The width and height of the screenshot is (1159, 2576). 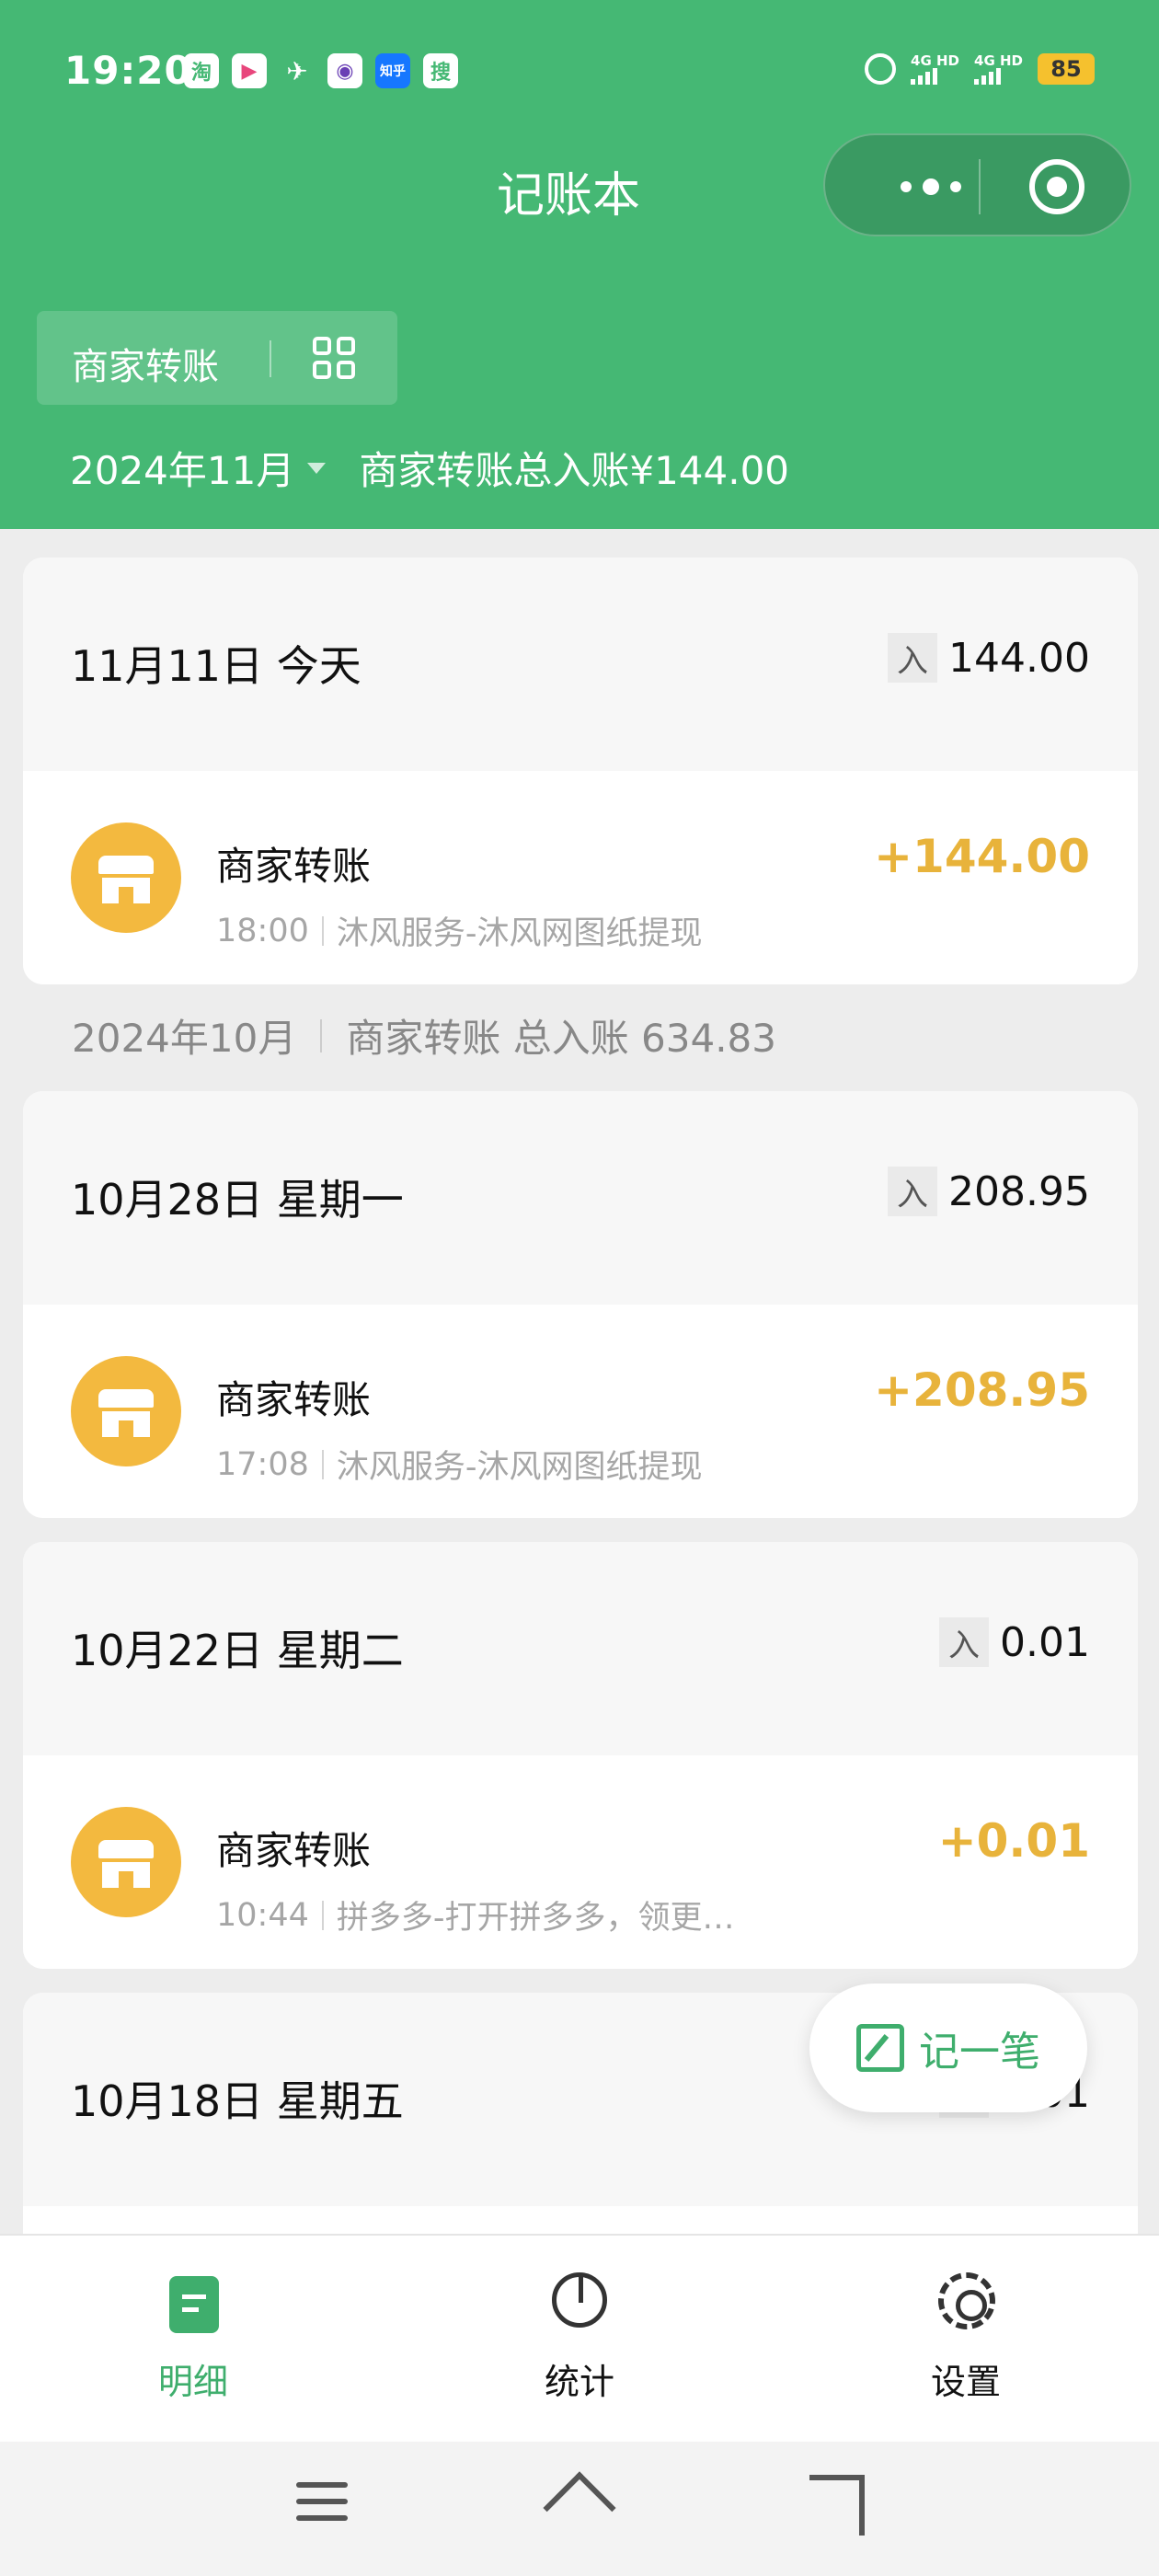 I want to click on day-date: 10月28日 星期一, so click(x=237, y=1200).